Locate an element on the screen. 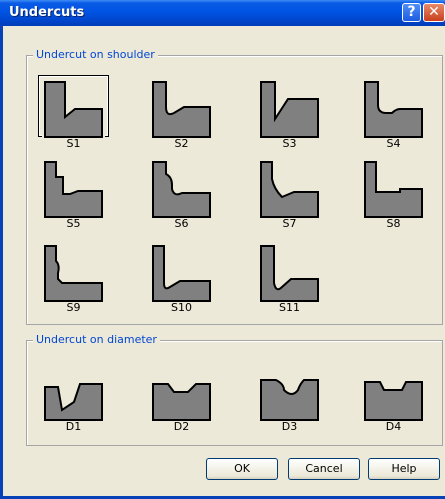 Image resolution: width=445 pixels, height=499 pixels. cancel-button: Cancel is located at coordinates (324, 469).